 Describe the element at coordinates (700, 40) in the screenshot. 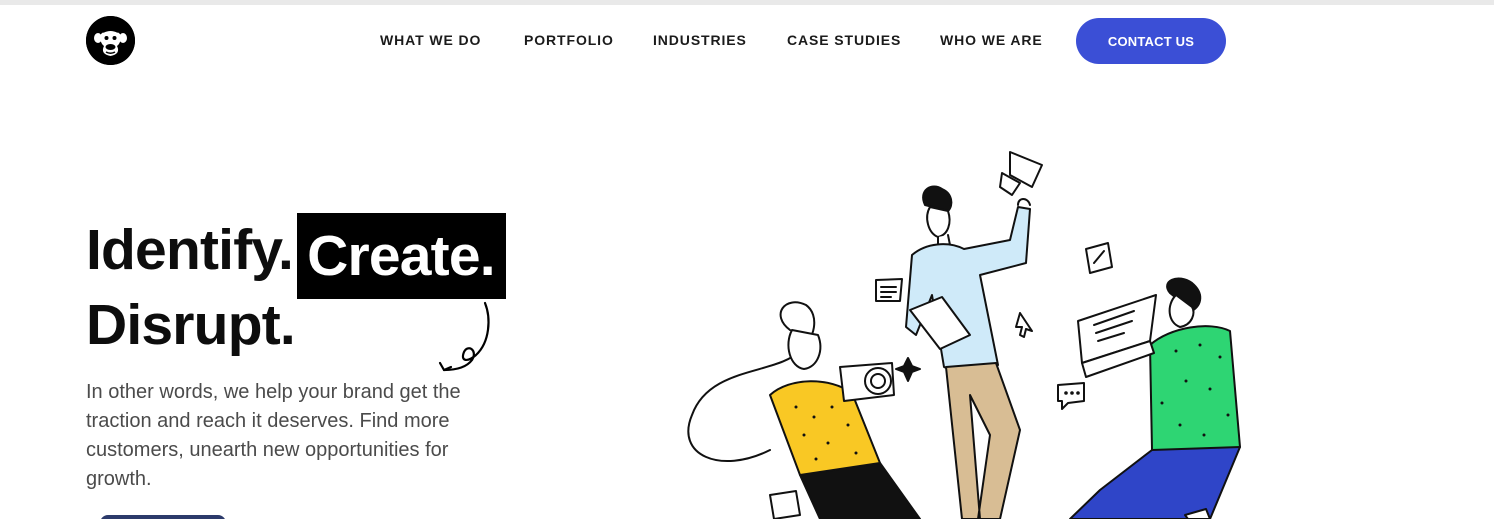

I see `nav-industries: INDUSTRIES` at that location.